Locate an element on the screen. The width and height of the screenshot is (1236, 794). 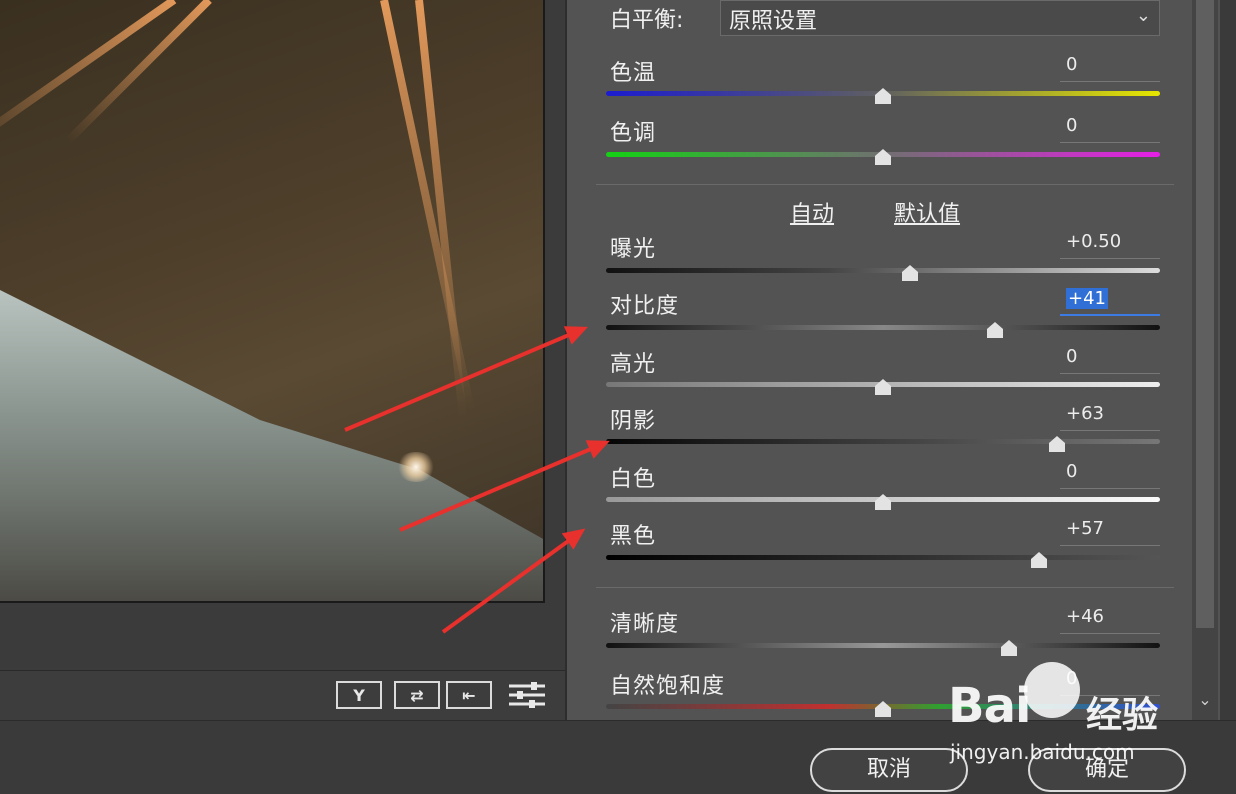
clarity-value: +46 is located at coordinates (1110, 620).